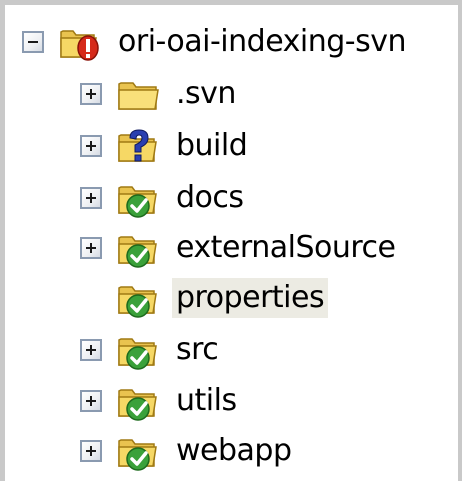  I want to click on tree-item-docs: docs, so click(164, 198).